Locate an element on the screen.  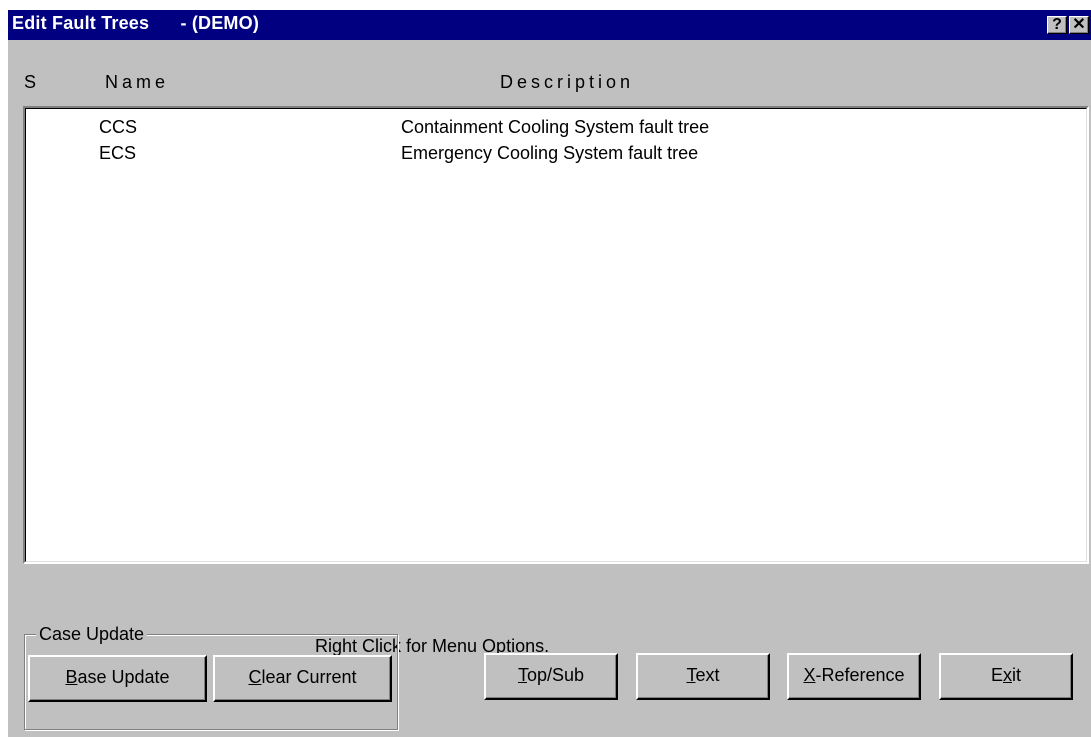
mnemonic: B is located at coordinates (71, 677).